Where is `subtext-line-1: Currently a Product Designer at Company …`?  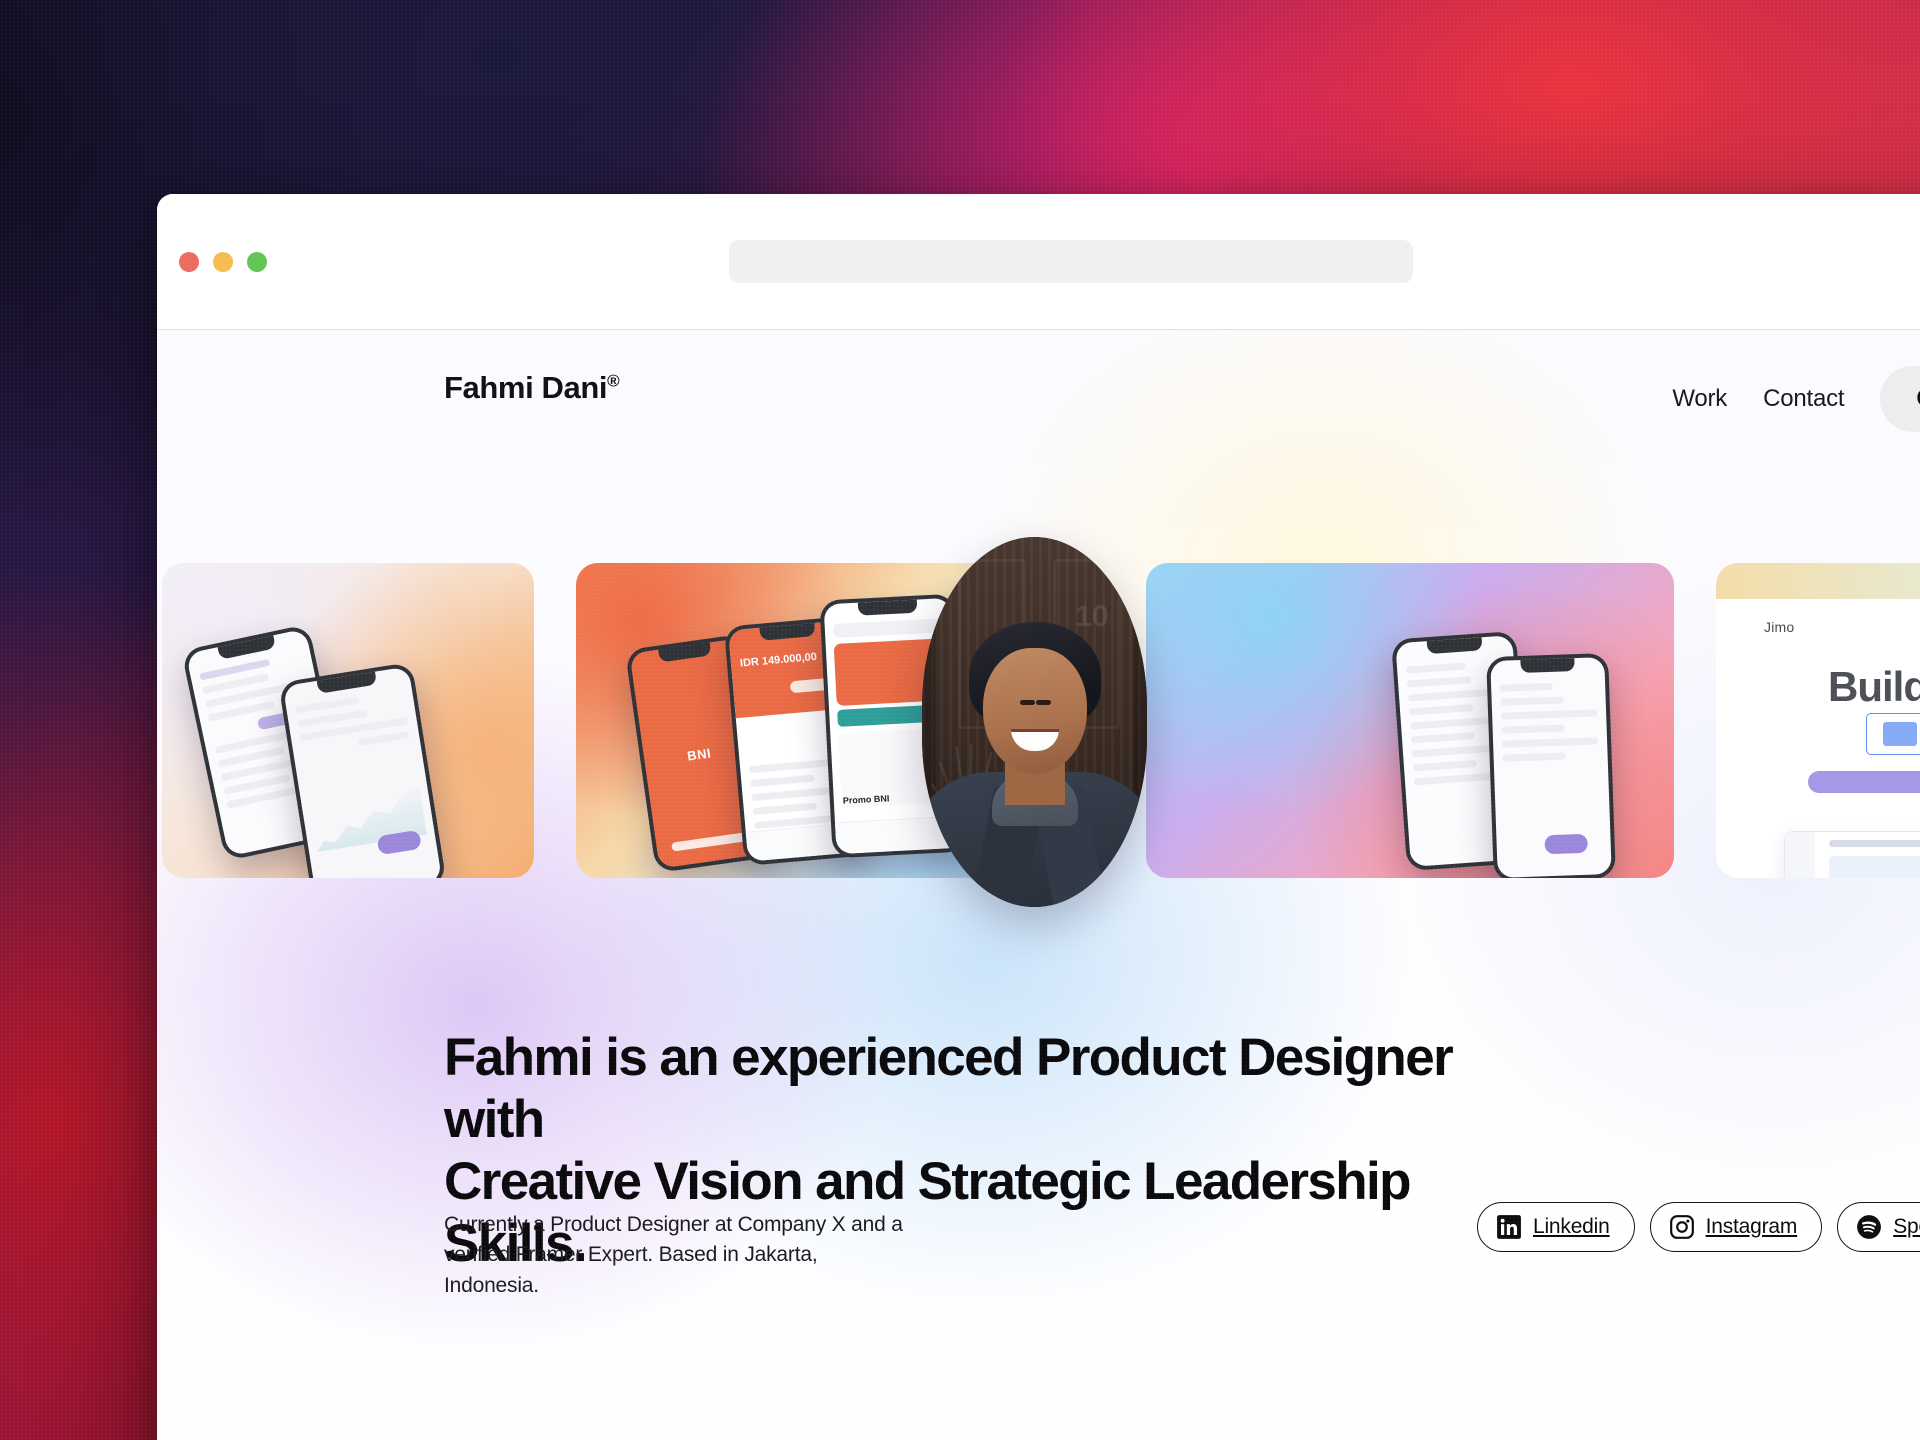
subtext-line-1: Currently a Product Designer at Company … is located at coordinates (673, 1224).